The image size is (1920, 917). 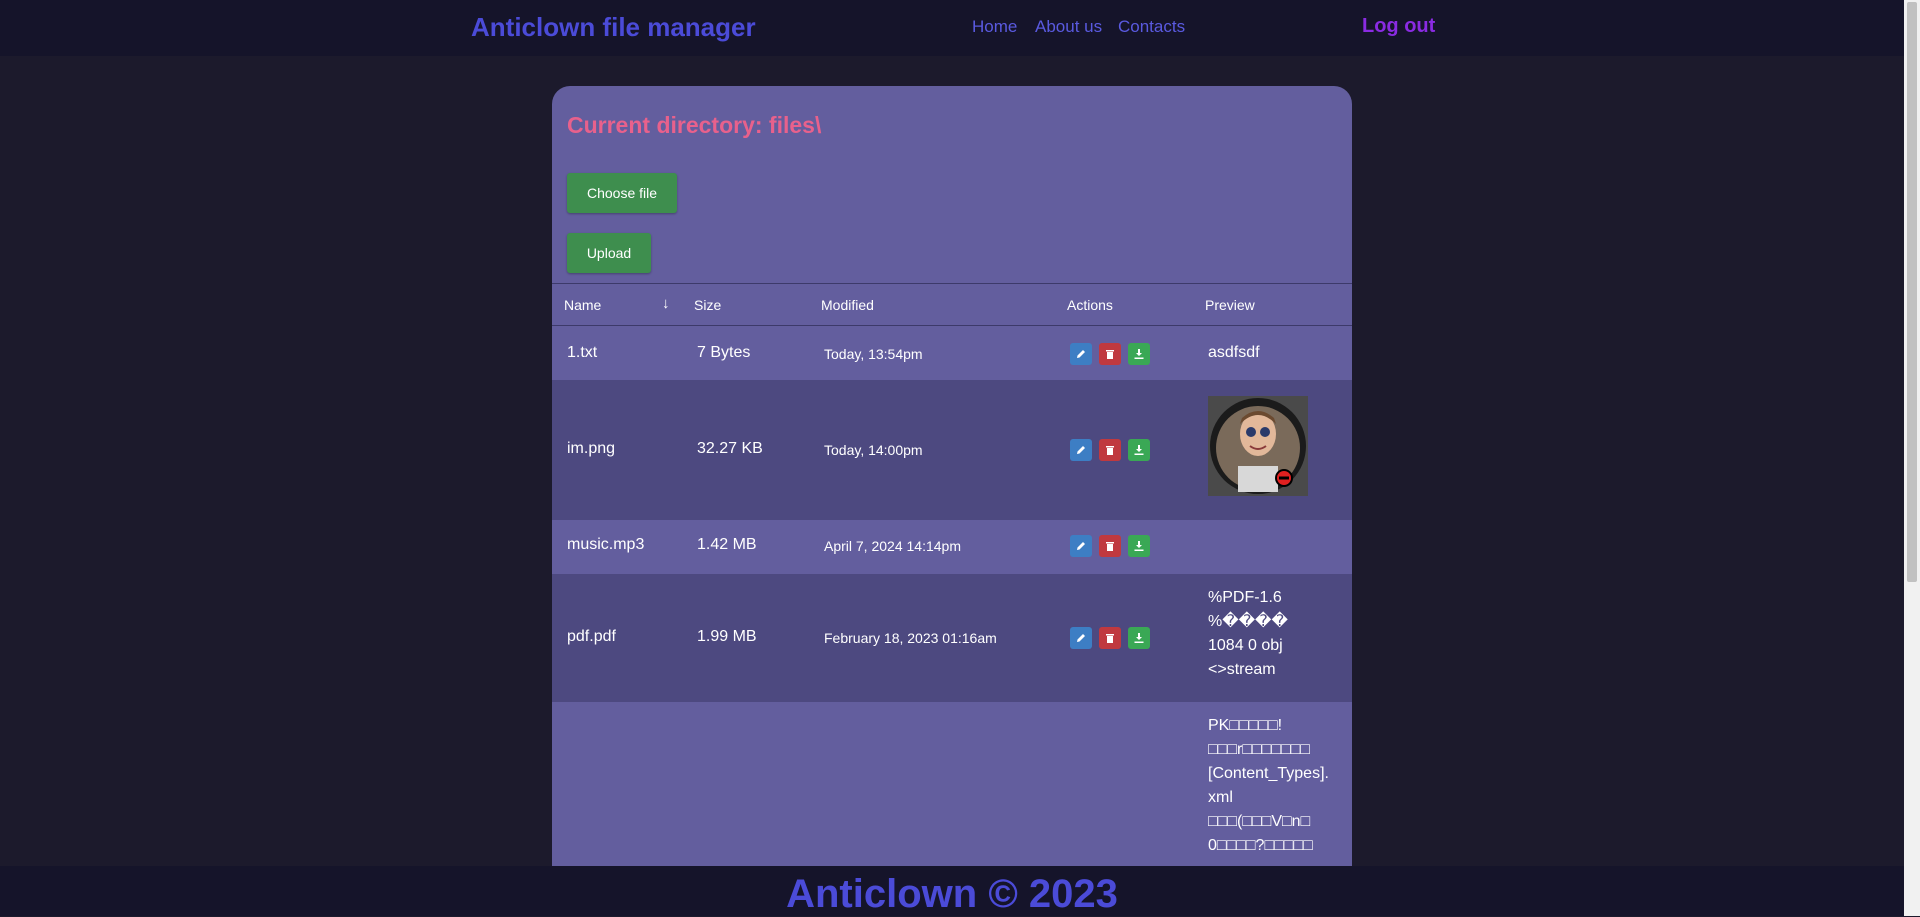 What do you see at coordinates (727, 636) in the screenshot?
I see `file-size: 1.99 MB` at bounding box center [727, 636].